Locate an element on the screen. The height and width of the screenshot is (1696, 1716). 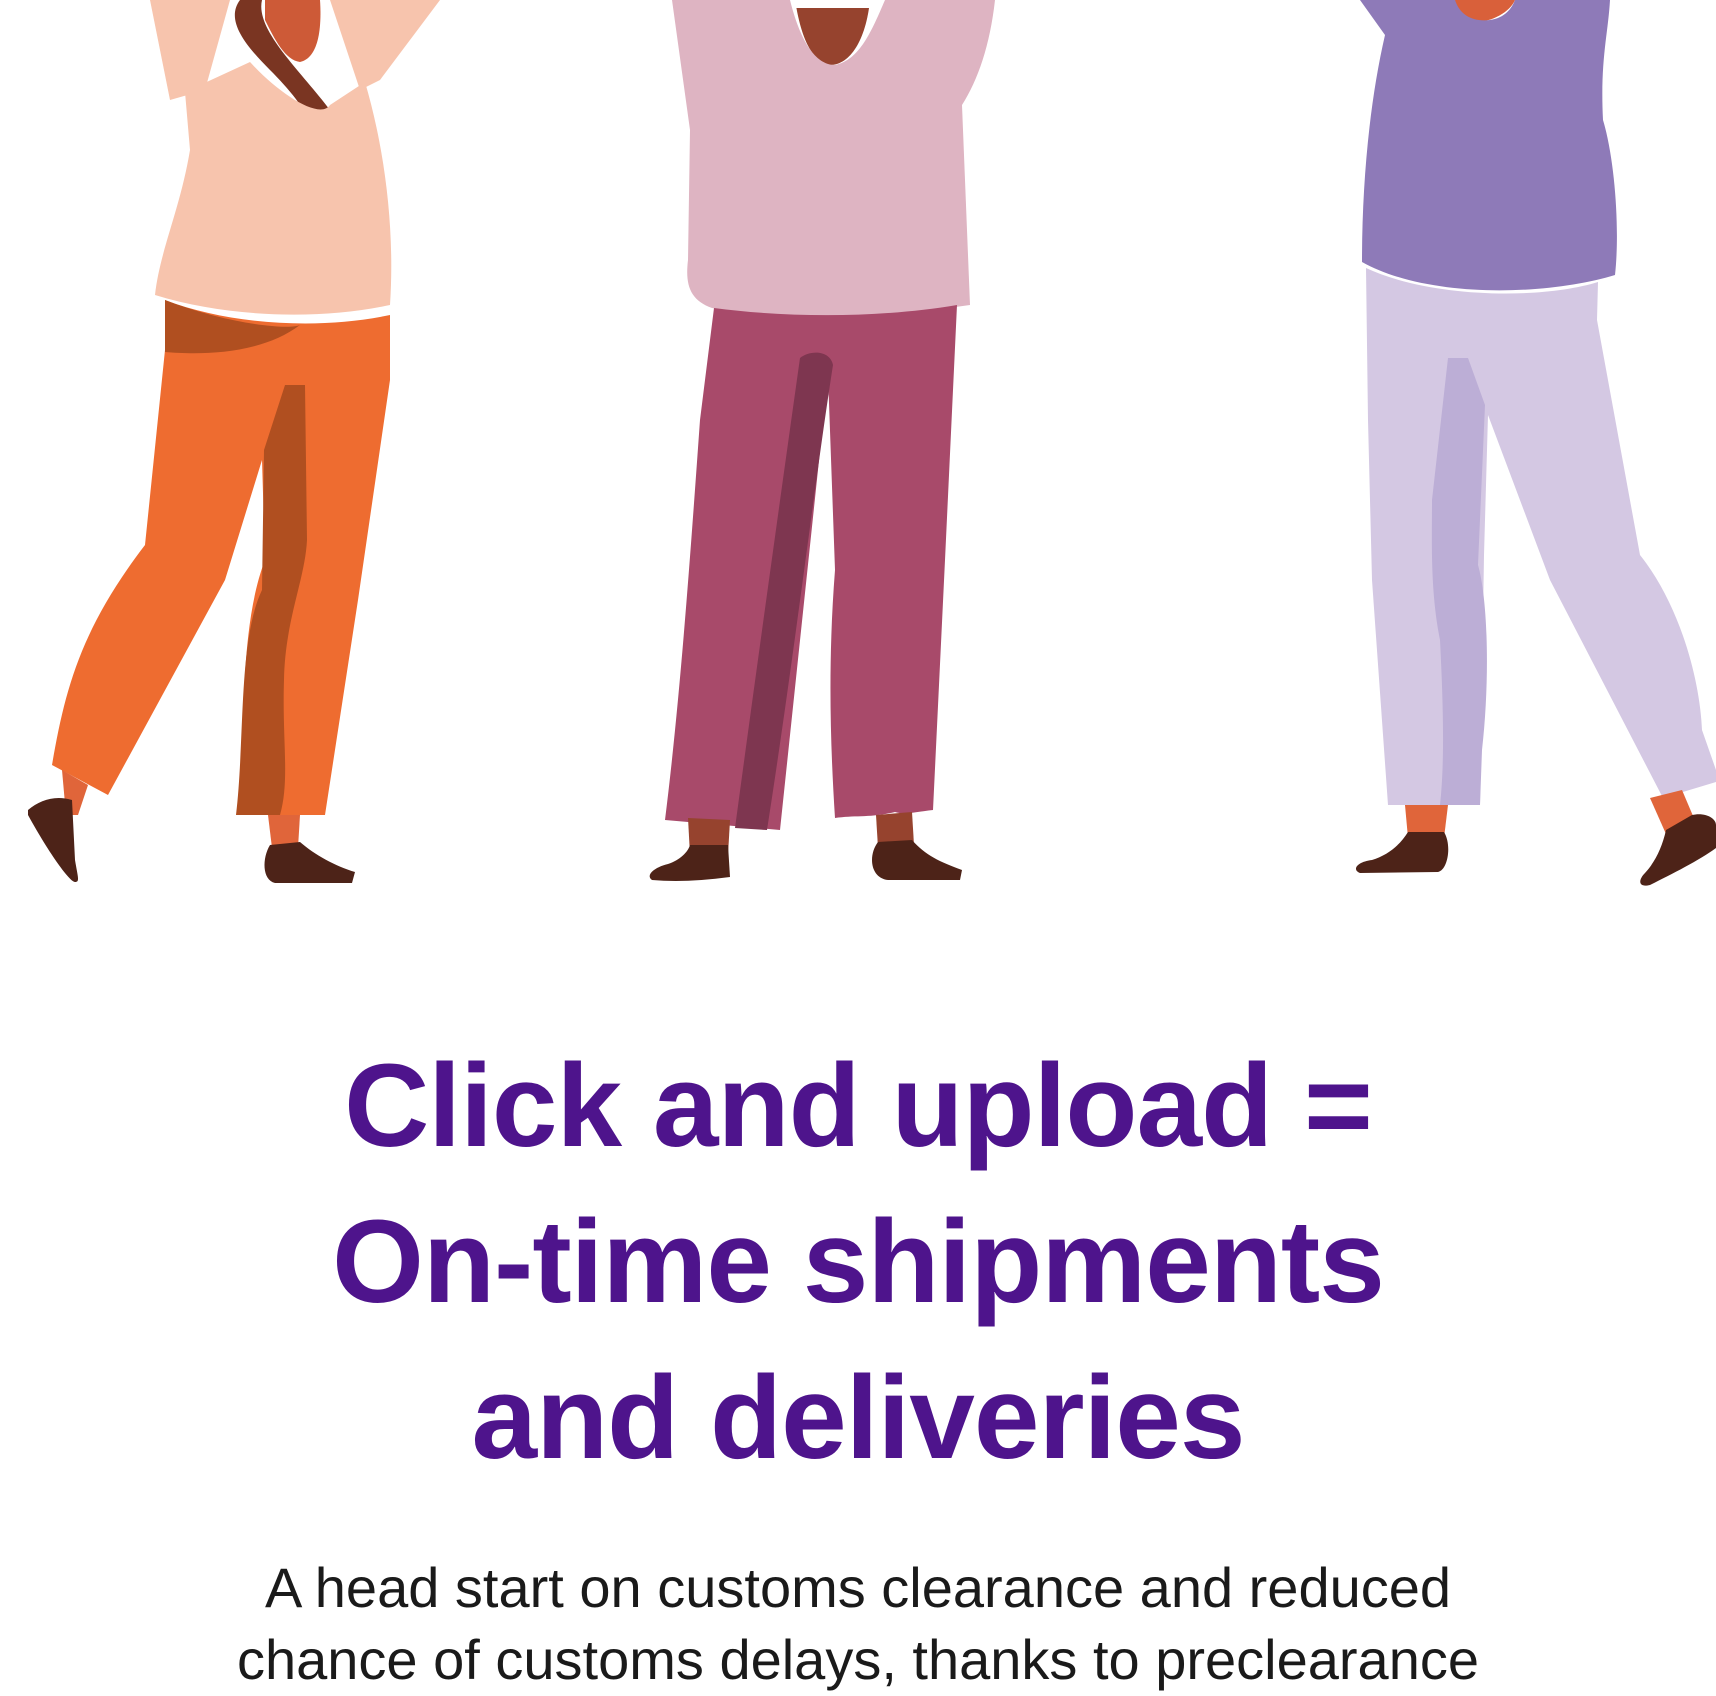
heading-line-2: On-time shipments is located at coordinates (858, 1262).